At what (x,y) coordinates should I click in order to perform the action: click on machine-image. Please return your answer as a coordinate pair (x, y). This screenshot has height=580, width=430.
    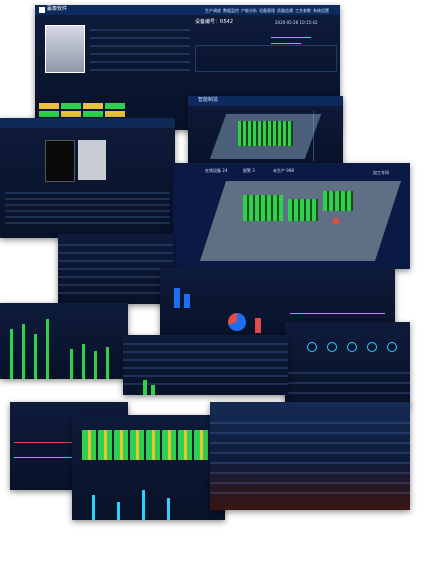
    Looking at the image, I should click on (65, 49).